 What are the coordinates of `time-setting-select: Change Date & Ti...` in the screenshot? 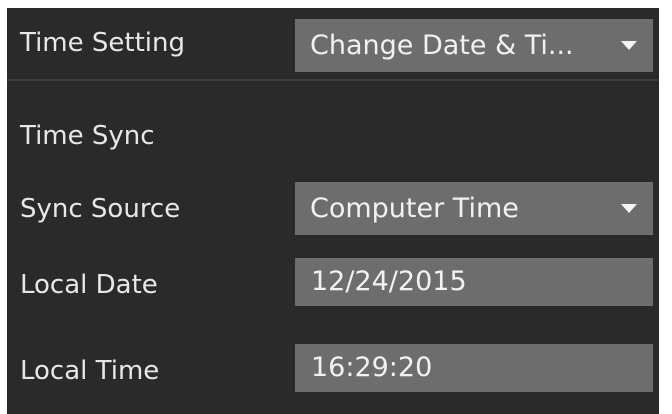 It's located at (474, 45).